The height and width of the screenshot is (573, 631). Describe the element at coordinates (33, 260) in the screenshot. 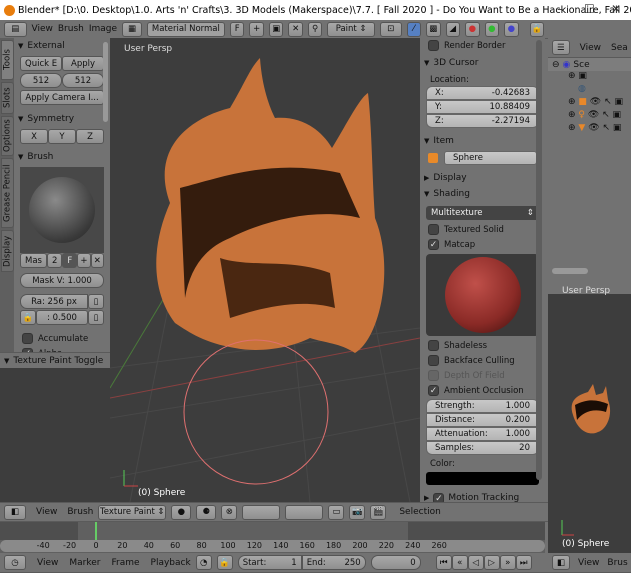

I see `brush-name-field: Mas` at that location.